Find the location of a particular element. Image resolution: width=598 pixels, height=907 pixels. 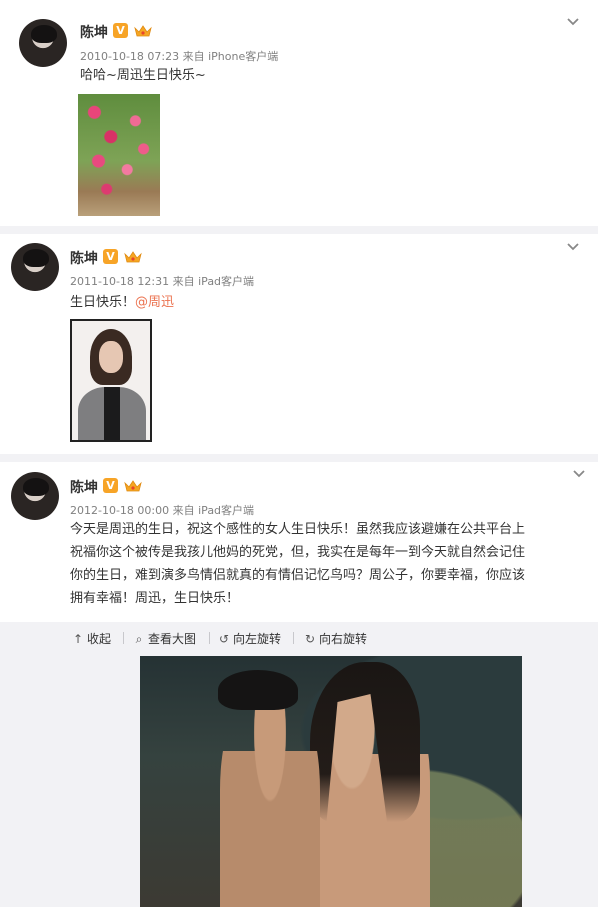

post-meta: 2011-10-18 12:31 来自 iPad客户端 is located at coordinates (162, 281).